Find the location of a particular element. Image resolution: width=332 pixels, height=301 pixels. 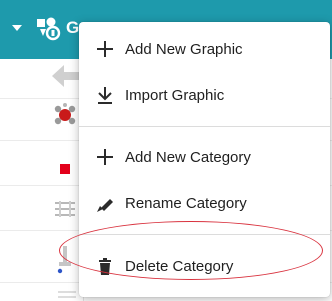

rename-category-menu-item: Rename Category is located at coordinates (204, 203).